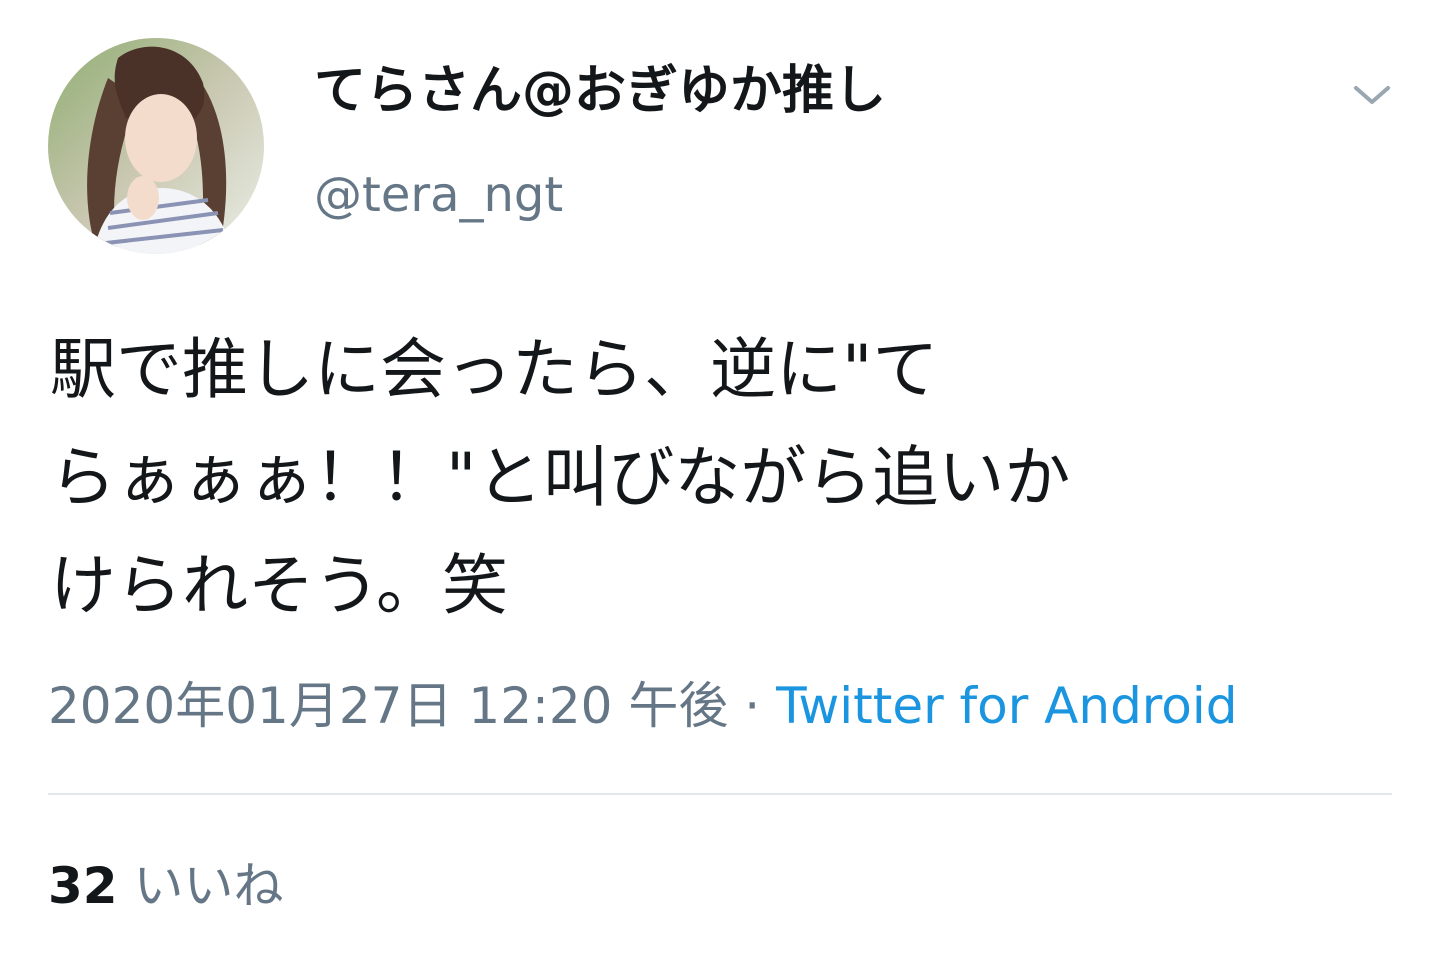 This screenshot has width=1440, height=965. What do you see at coordinates (388, 706) in the screenshot?
I see `timestamp: 2020年01月27日 12:20 午後` at bounding box center [388, 706].